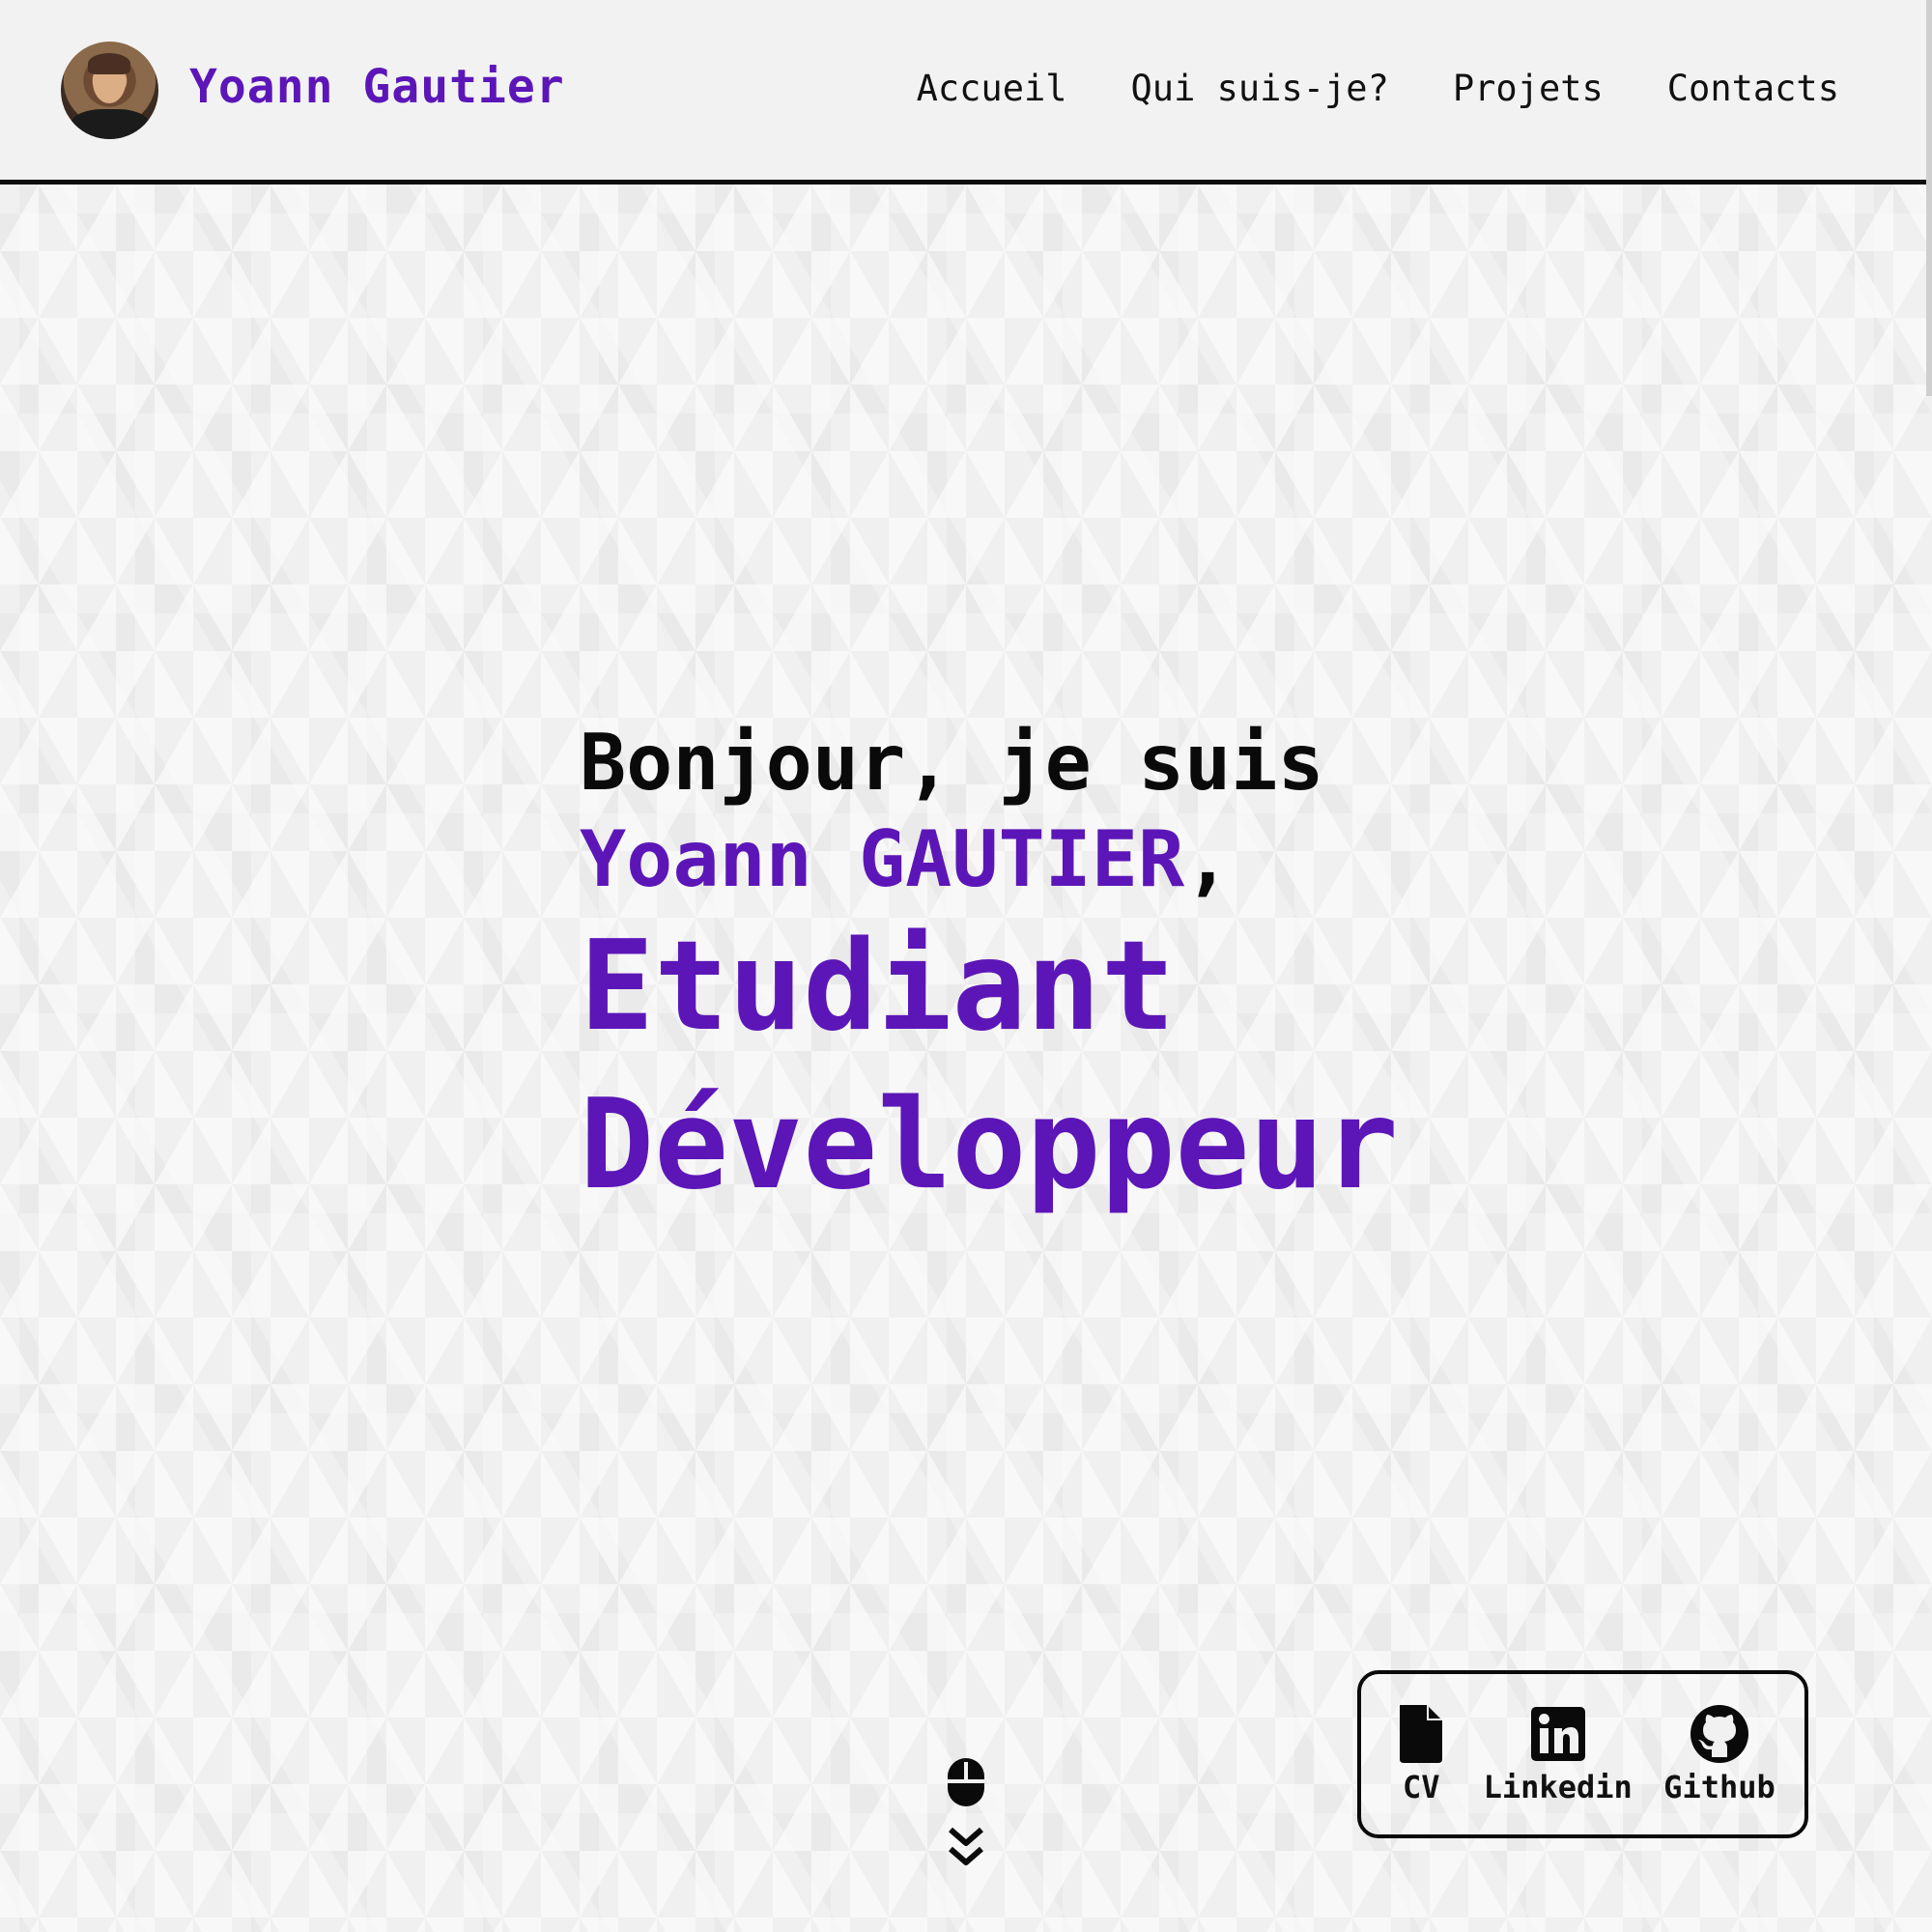 This screenshot has height=1932, width=1932. I want to click on linkedin-icon, so click(1557, 1734).